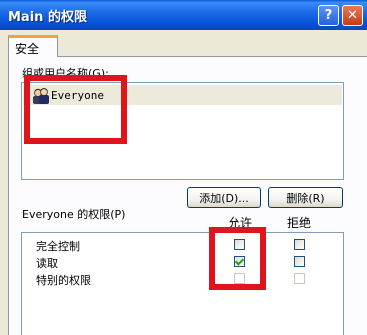 The height and width of the screenshot is (335, 367). Describe the element at coordinates (58, 246) in the screenshot. I see `permission-row-full-control: 完全控制` at that location.